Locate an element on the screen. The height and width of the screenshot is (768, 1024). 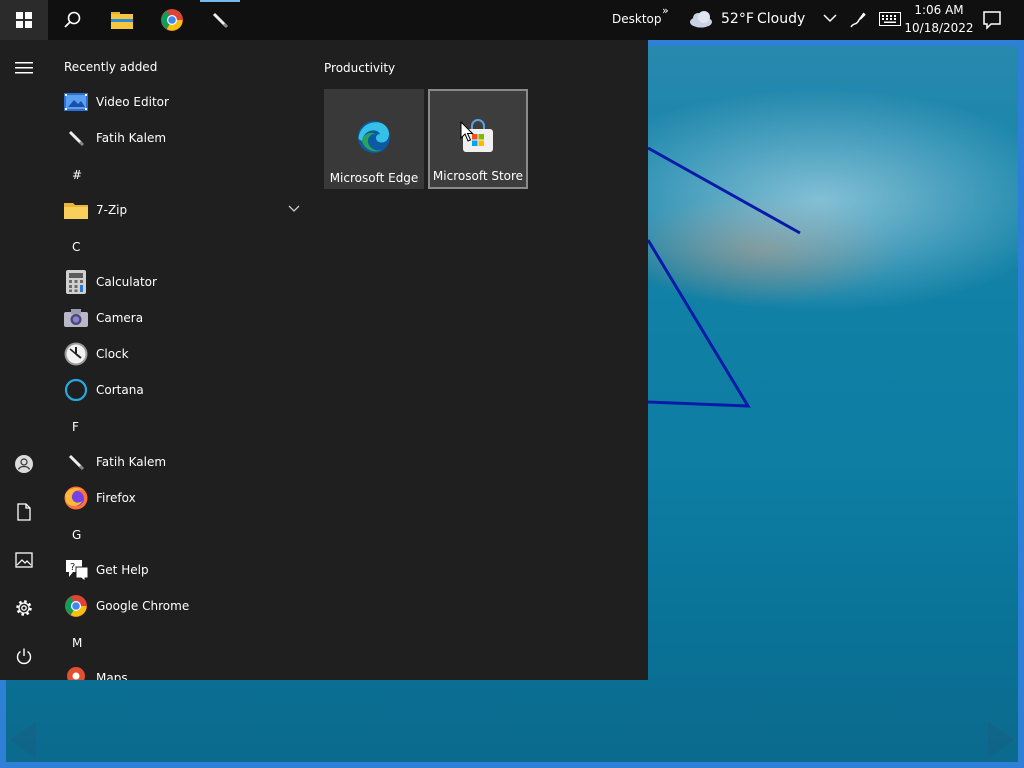
mouse-cursor-icon is located at coordinates (467, 131).